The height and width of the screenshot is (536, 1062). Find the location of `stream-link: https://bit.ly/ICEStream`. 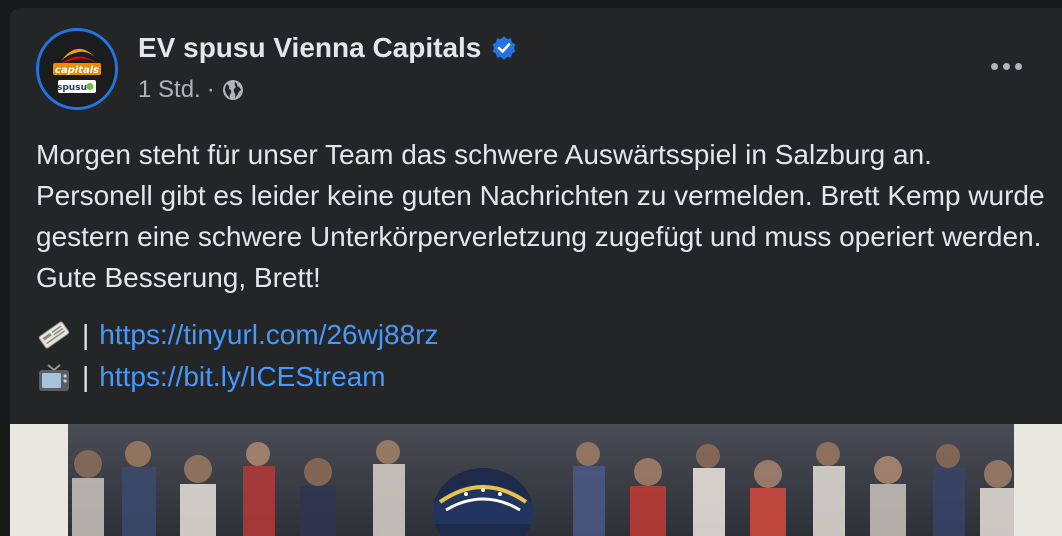

stream-link: https://bit.ly/ICEStream is located at coordinates (242, 377).